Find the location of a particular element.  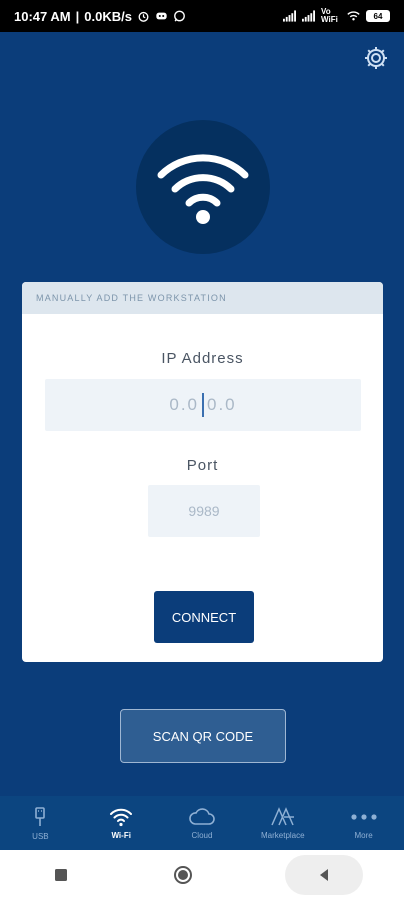

battery-icon: 64 is located at coordinates (378, 16).